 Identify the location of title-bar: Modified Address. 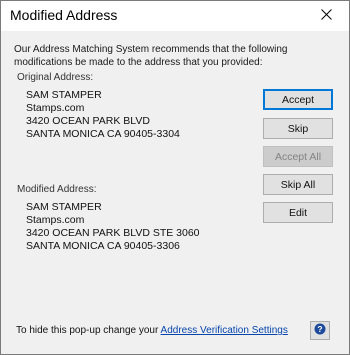
(175, 16).